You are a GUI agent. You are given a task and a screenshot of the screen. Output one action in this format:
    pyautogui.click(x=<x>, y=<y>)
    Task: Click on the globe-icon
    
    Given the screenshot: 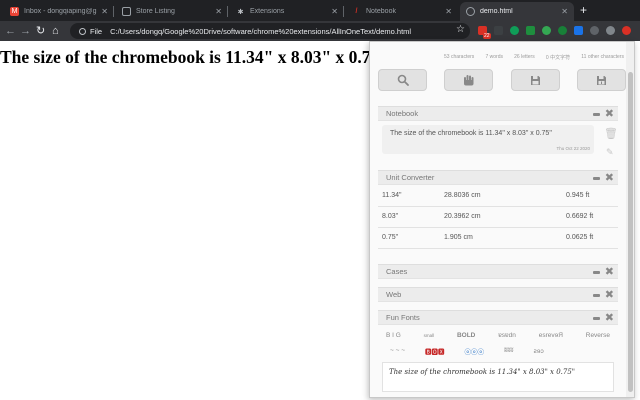 What is the action you would take?
    pyautogui.click(x=470, y=11)
    